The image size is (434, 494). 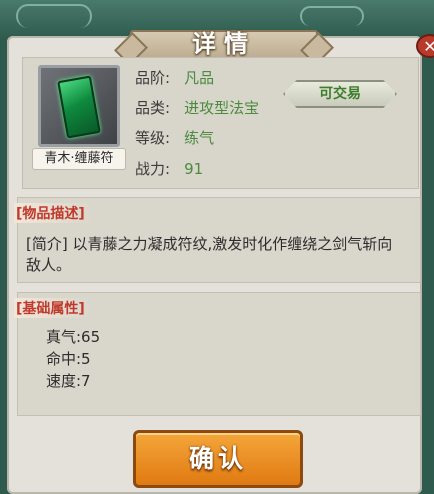 What do you see at coordinates (68, 359) in the screenshot?
I see `stat-hit: 命中:5` at bounding box center [68, 359].